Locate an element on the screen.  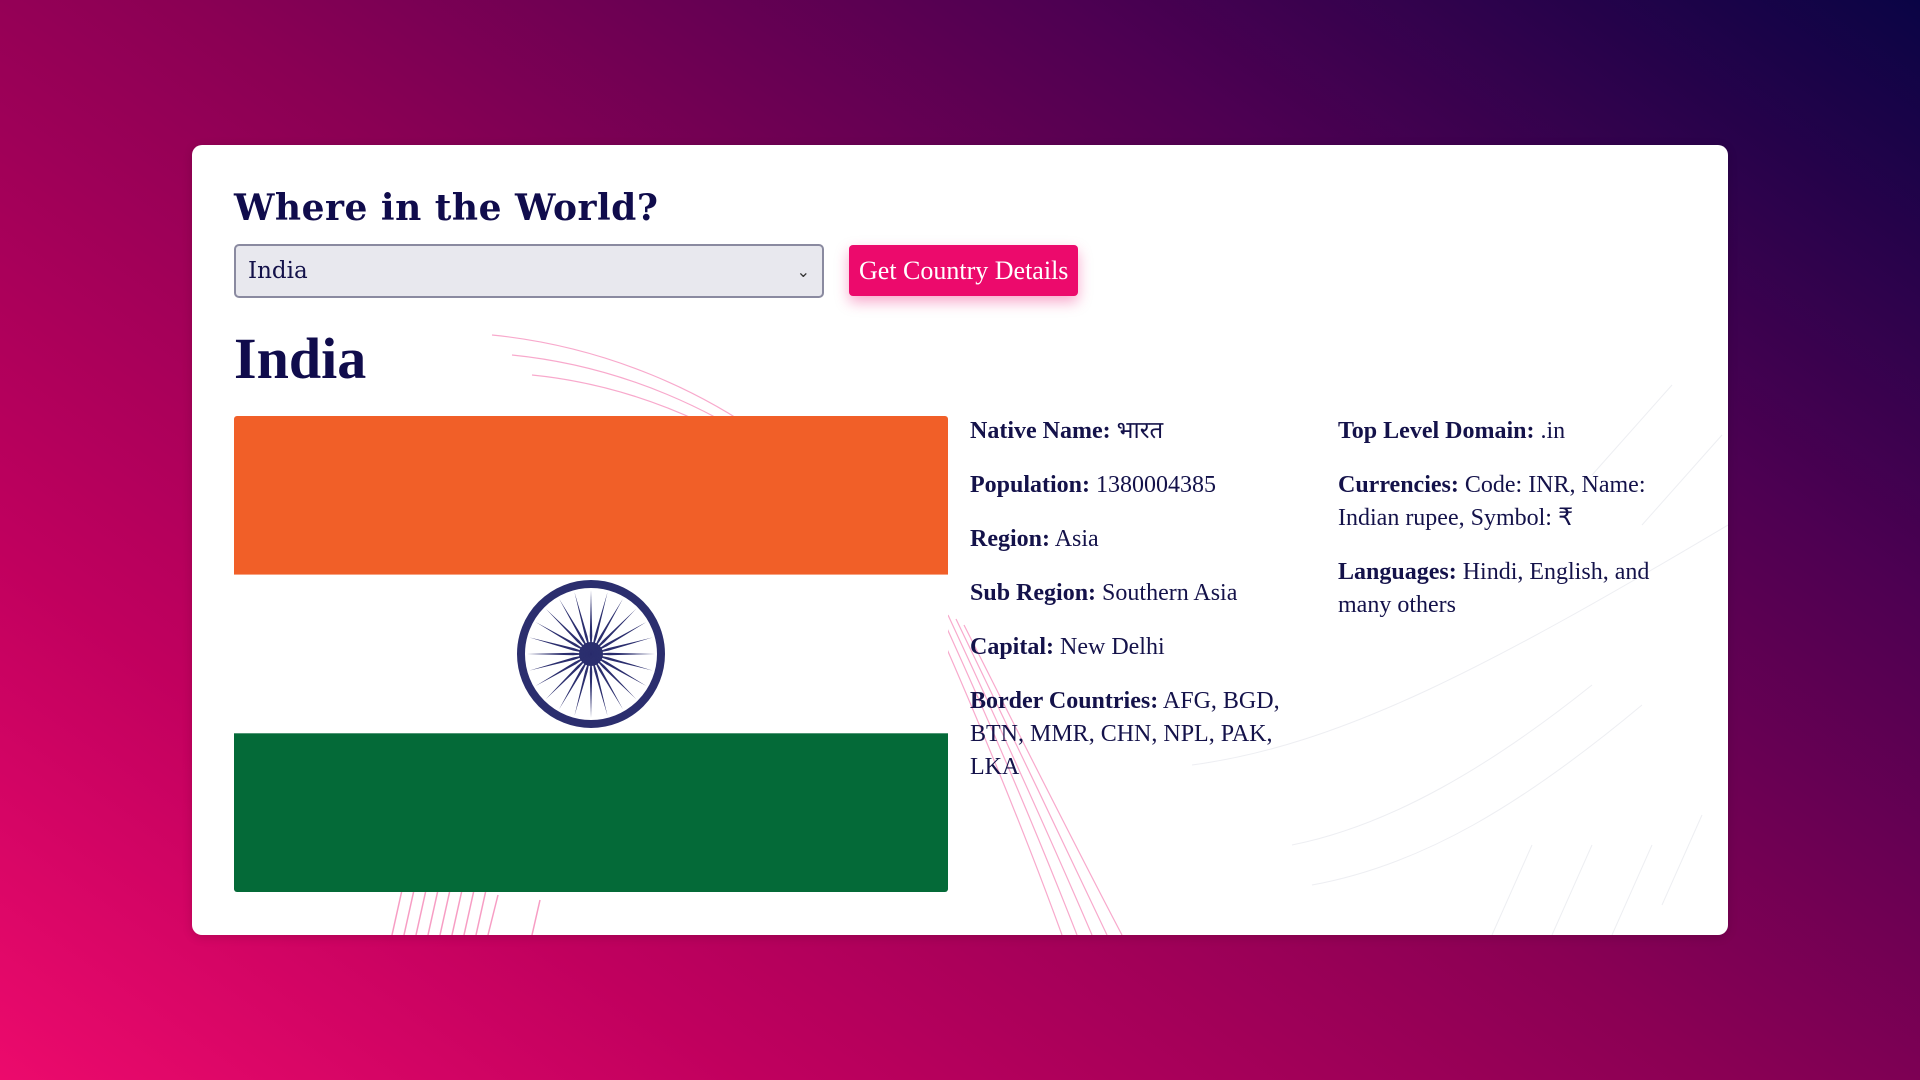
native-name-row: Native Name: भारत is located at coordinates (1067, 431).